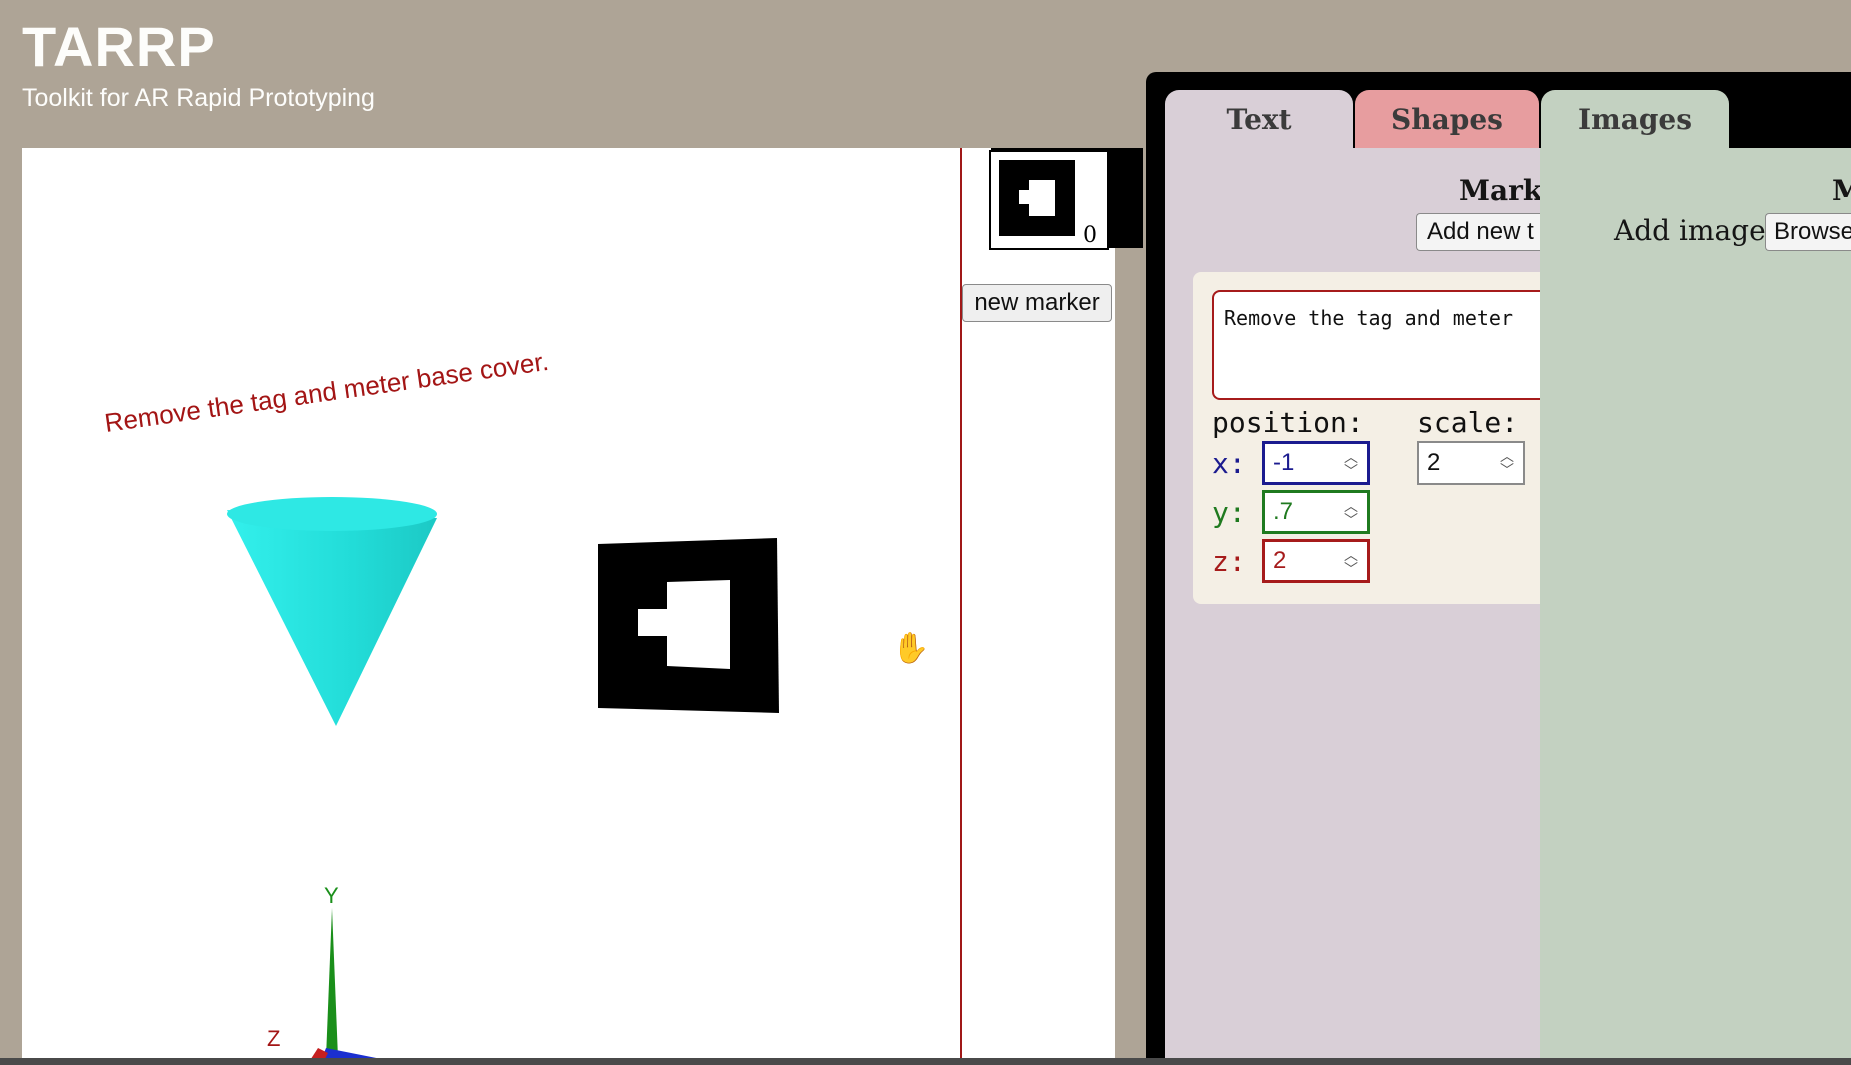  Describe the element at coordinates (1284, 462) in the screenshot. I see `position-x-value: -1` at that location.